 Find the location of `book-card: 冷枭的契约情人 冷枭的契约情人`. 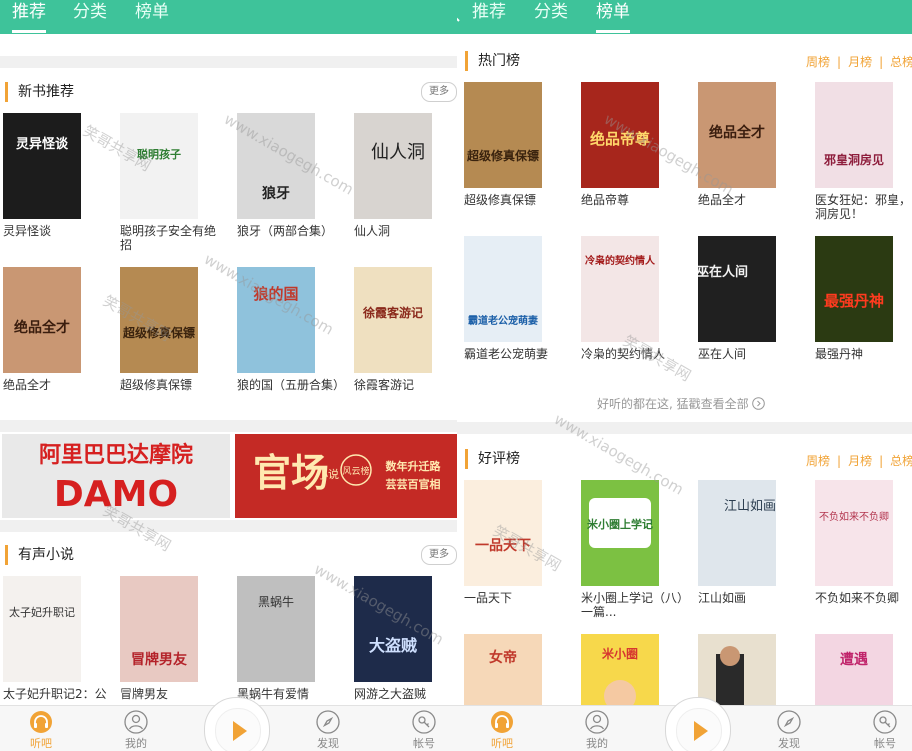

book-card: 冷枭的契约情人 冷枭的契约情人 is located at coordinates (623, 298).